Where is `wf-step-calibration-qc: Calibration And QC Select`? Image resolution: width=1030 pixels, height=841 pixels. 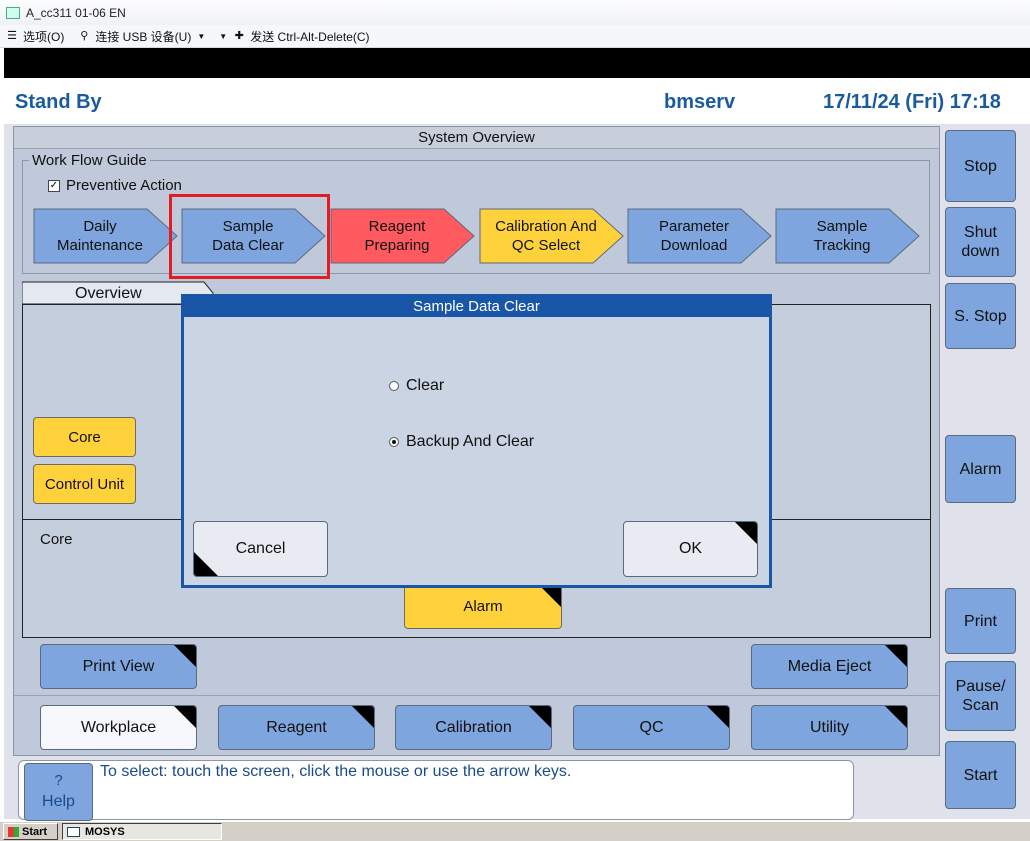
wf-step-calibration-qc: Calibration And QC Select is located at coordinates (551, 236).